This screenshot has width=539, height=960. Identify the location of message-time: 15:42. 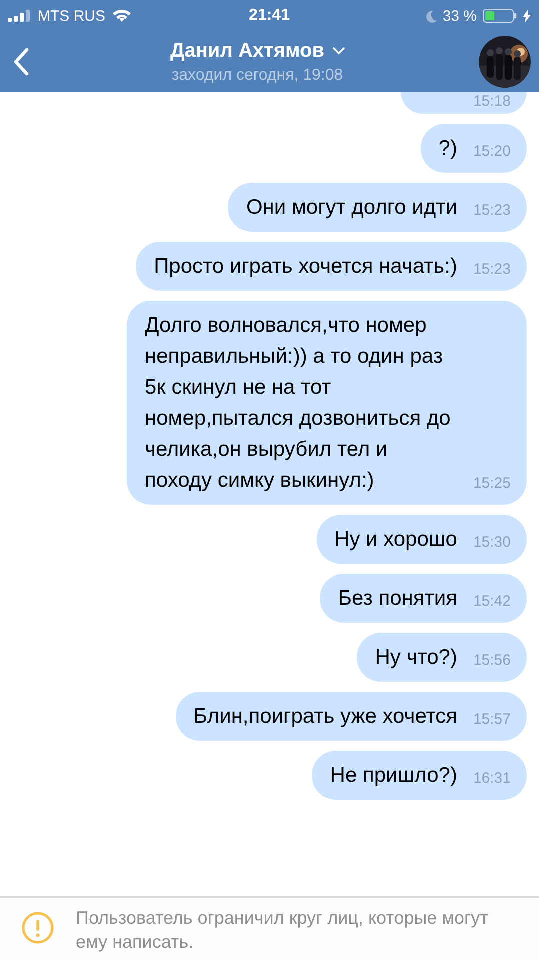
(492, 602).